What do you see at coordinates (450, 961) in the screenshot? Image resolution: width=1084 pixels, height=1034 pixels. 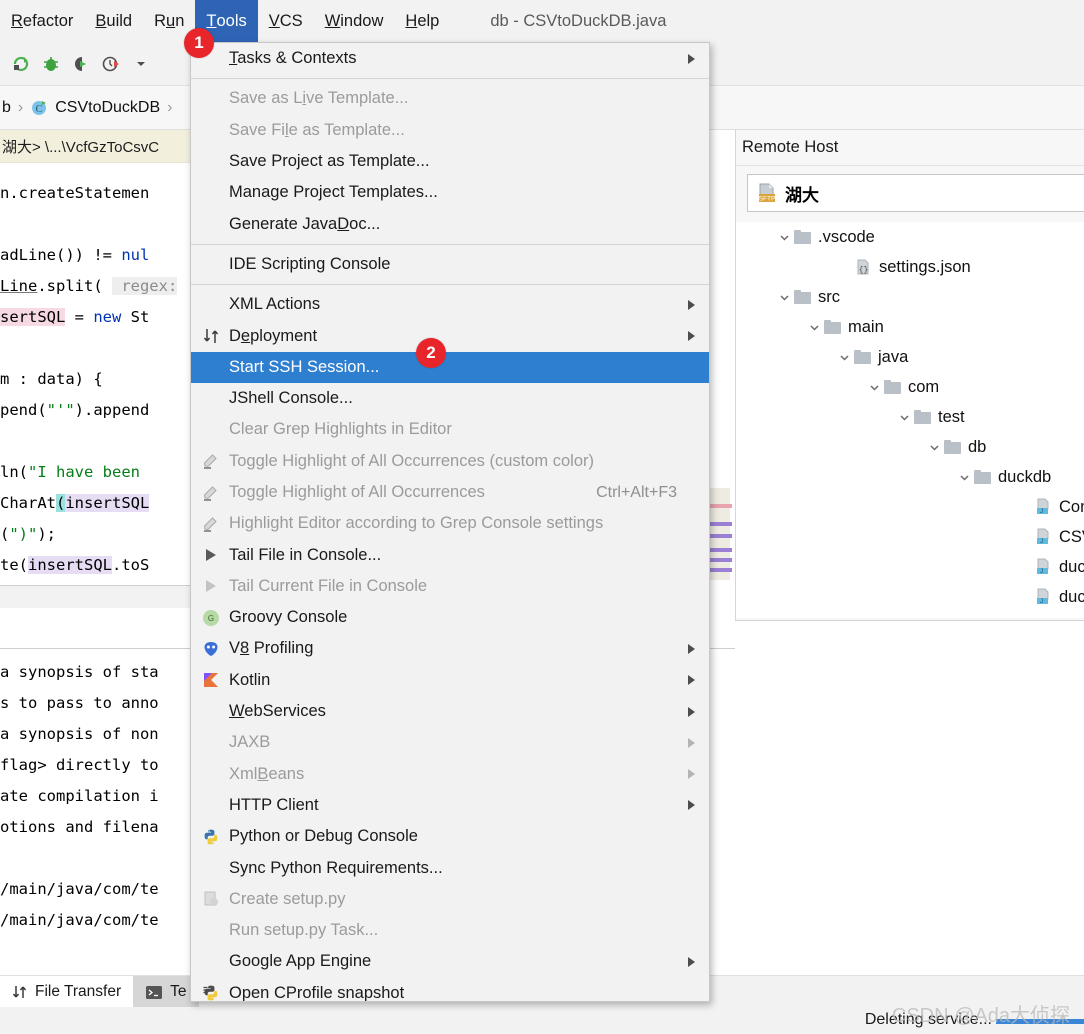 I see `menu-item-google-app-engine: Google App Engine` at bounding box center [450, 961].